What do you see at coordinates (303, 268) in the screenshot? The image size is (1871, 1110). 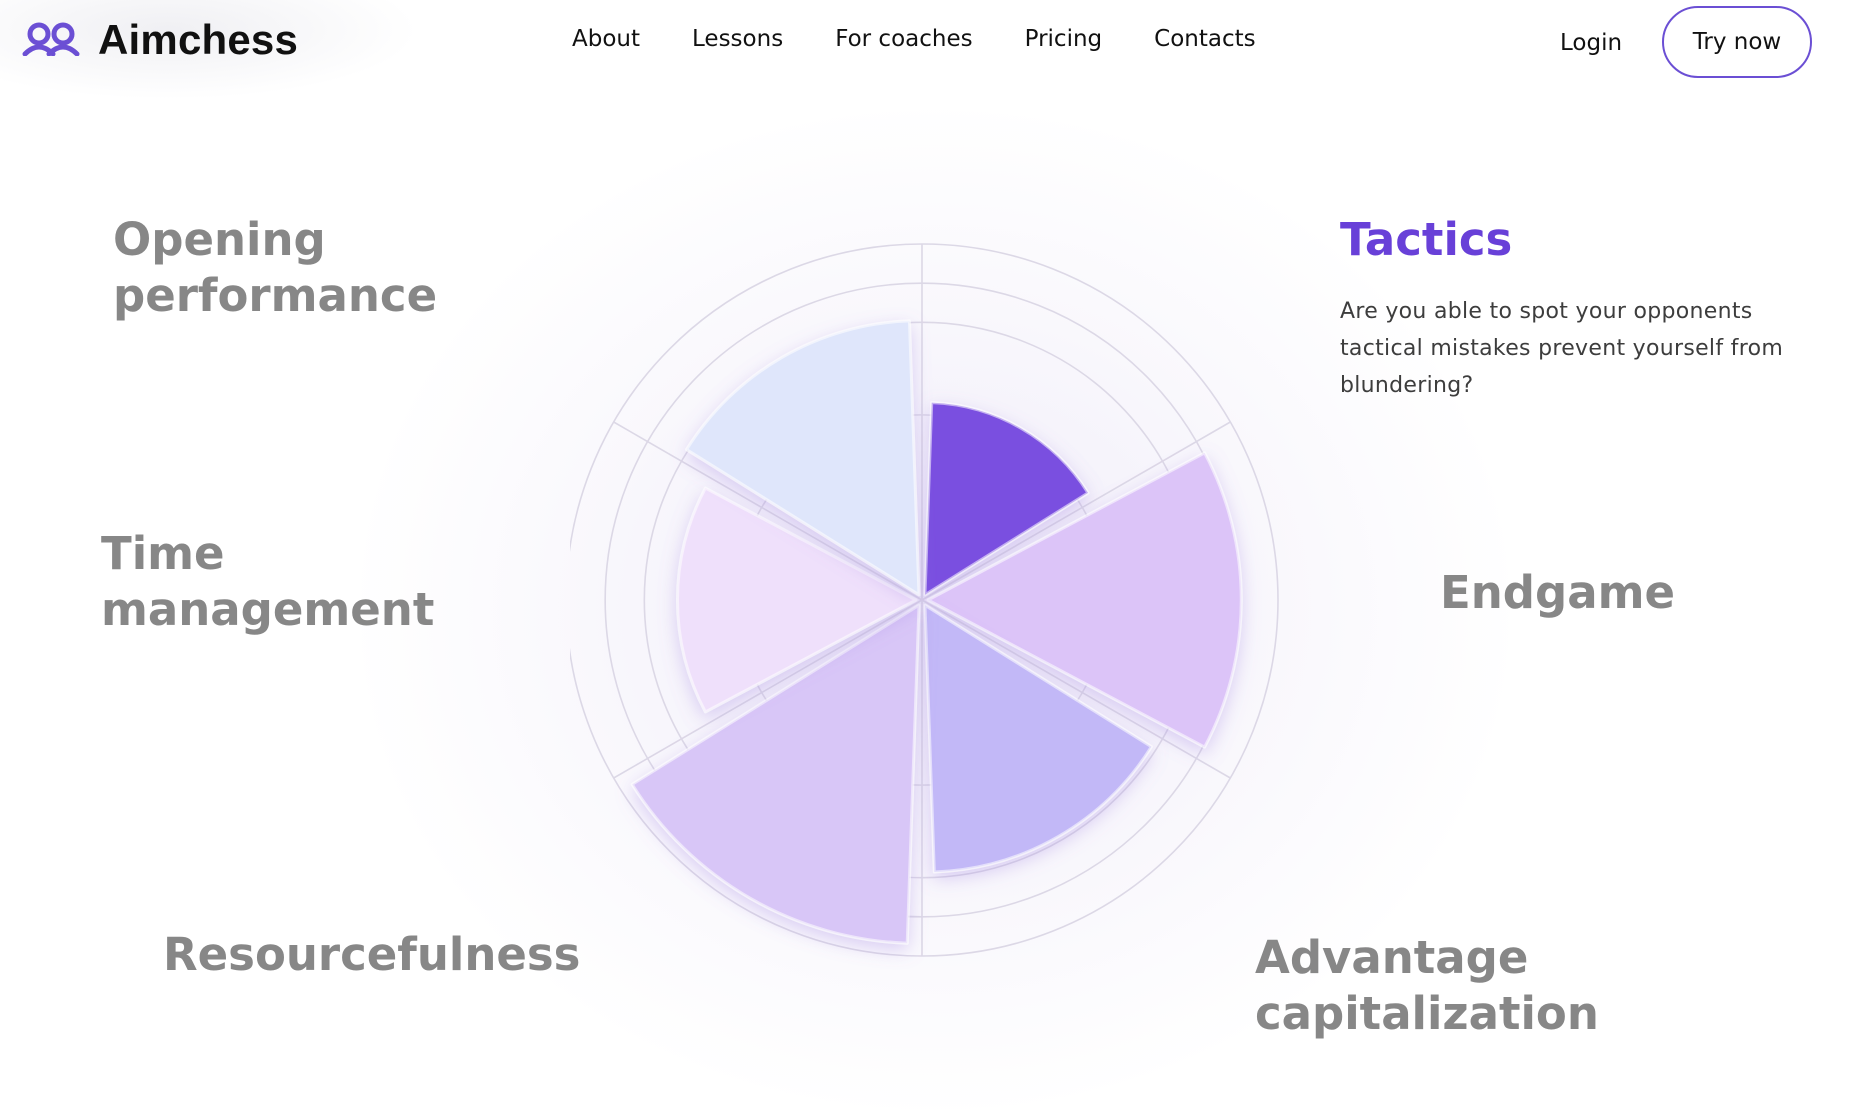 I see `category-opening-performance: Opening performance` at bounding box center [303, 268].